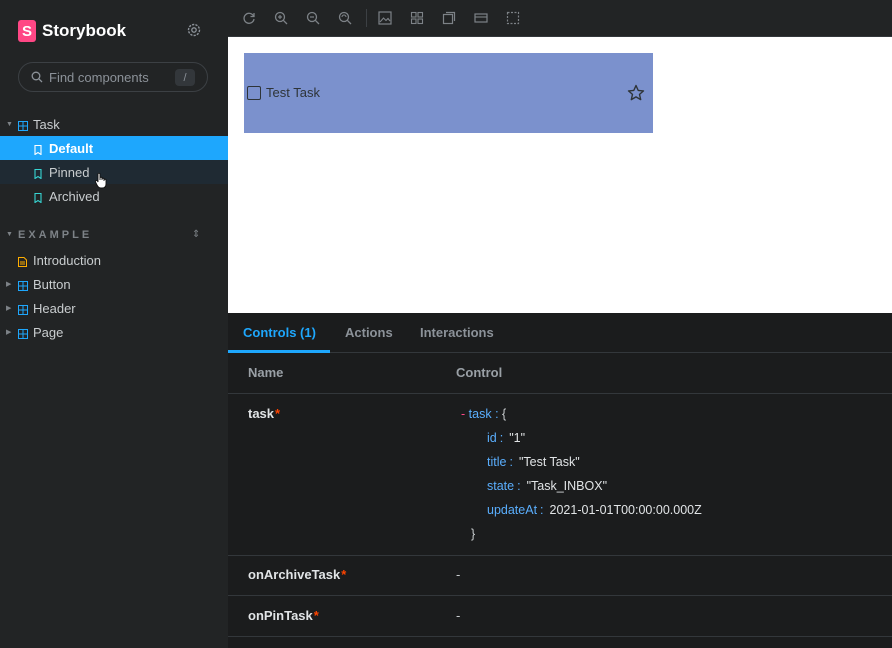 Image resolution: width=892 pixels, height=648 pixels. I want to click on preview-toolbar, so click(560, 18).